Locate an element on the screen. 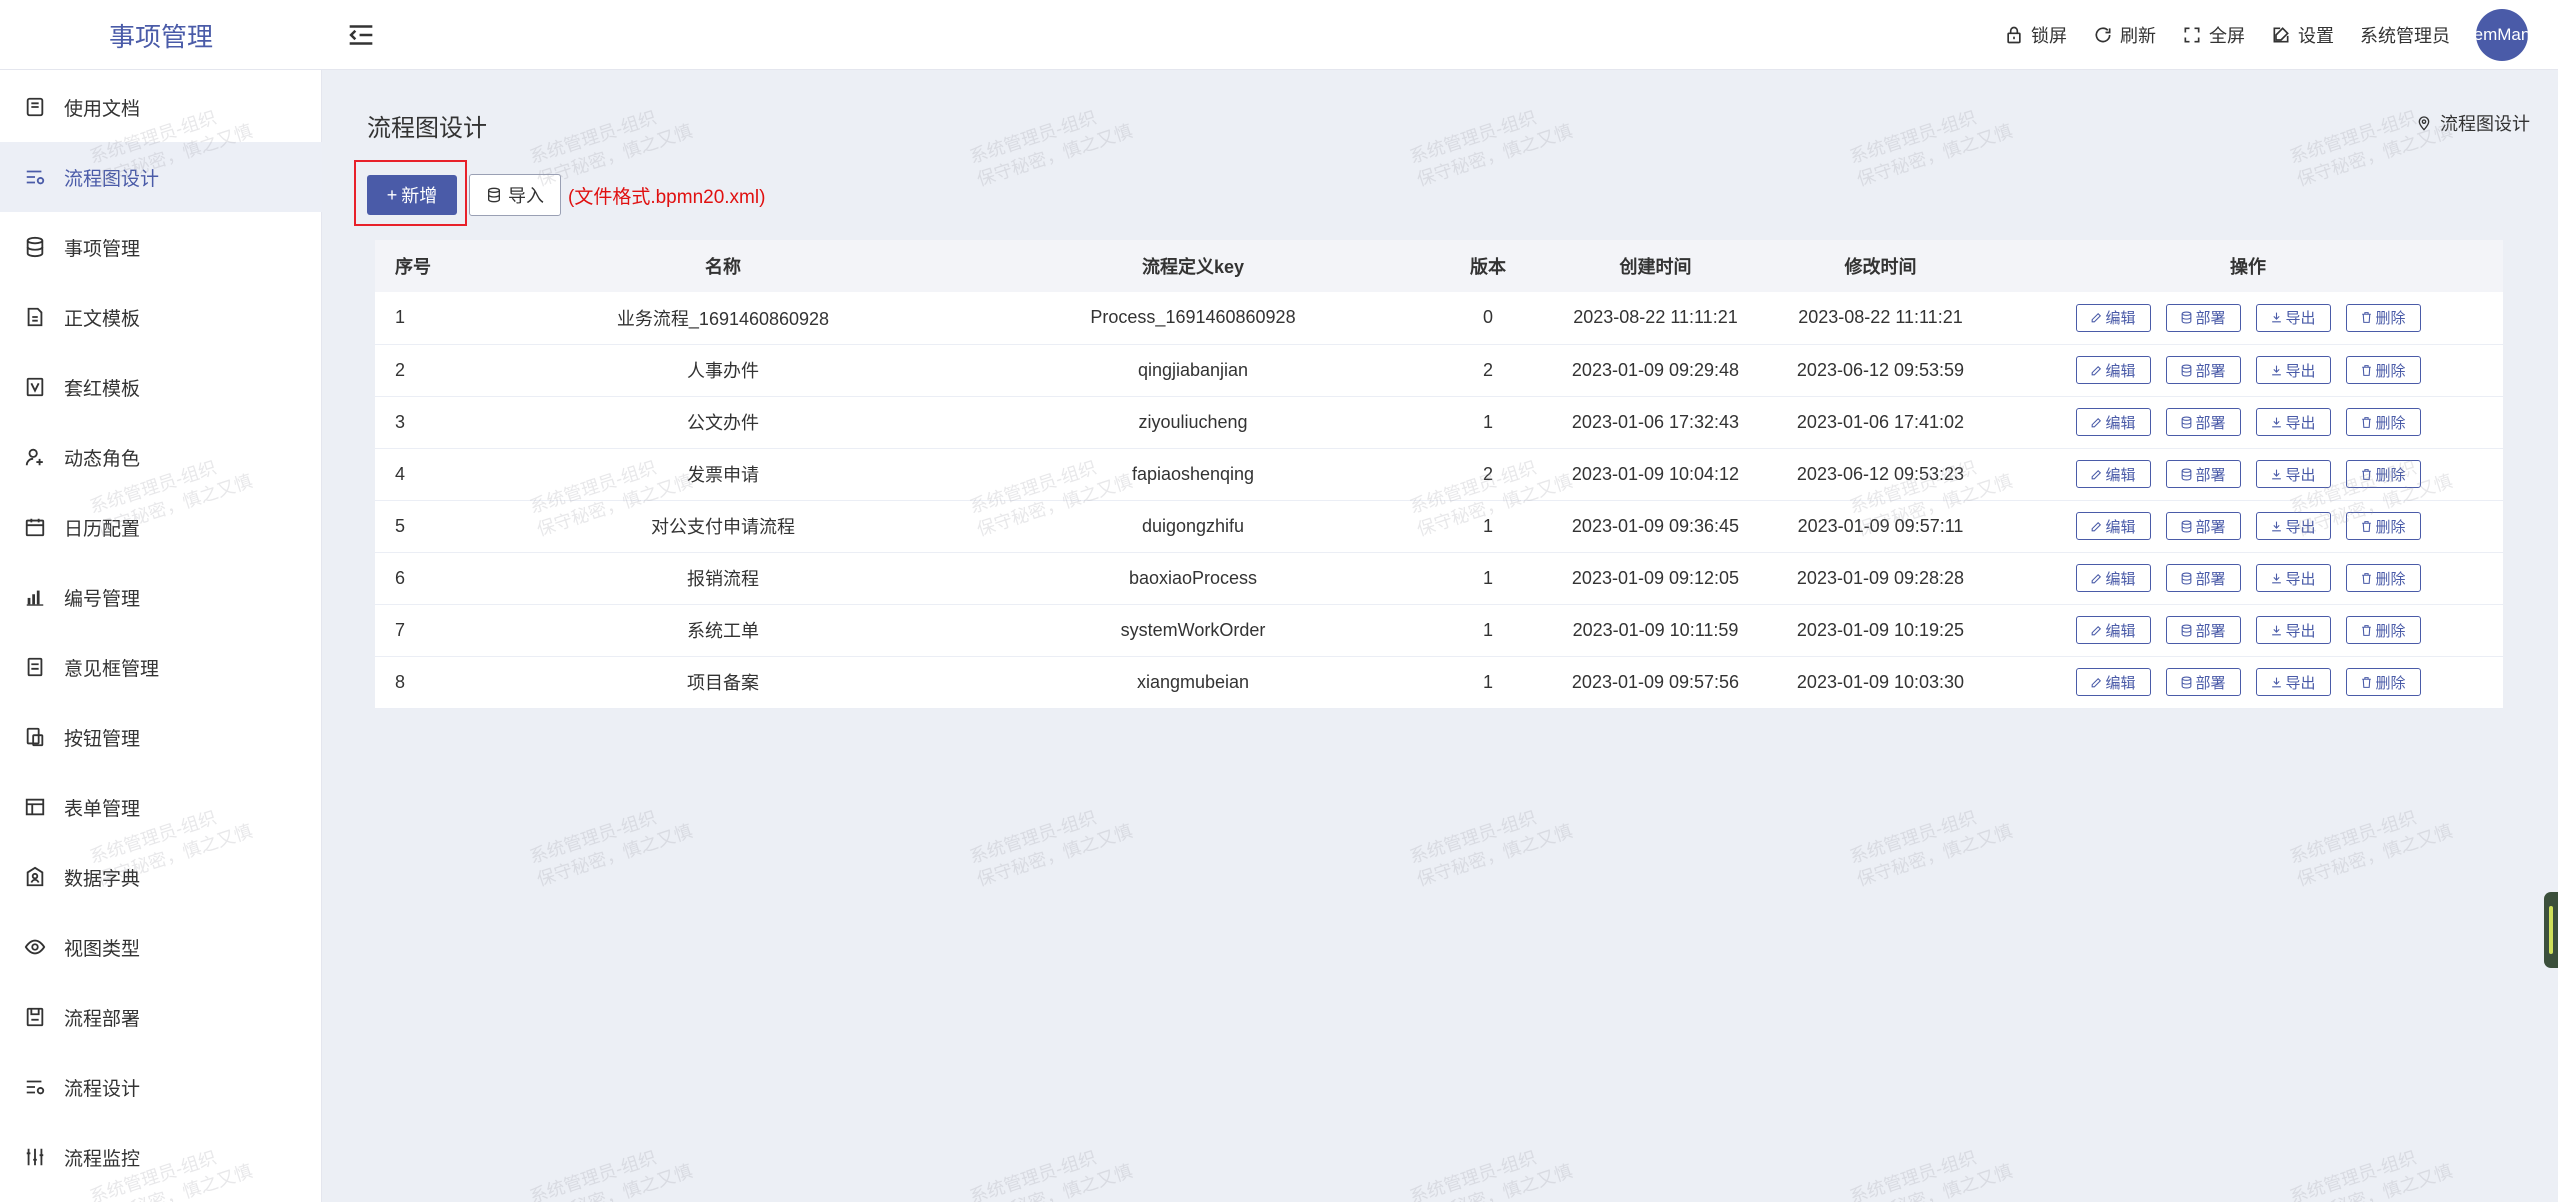 The width and height of the screenshot is (2558, 1202). refresh-button: 刷新 is located at coordinates (2124, 35).